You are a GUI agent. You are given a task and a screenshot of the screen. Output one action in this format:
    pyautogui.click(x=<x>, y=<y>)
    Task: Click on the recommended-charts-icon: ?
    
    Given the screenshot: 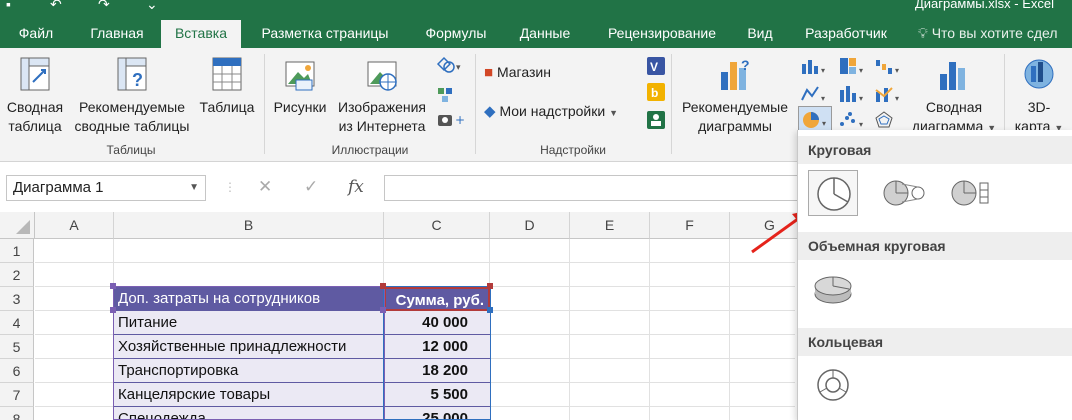 What is the action you would take?
    pyautogui.click(x=735, y=73)
    